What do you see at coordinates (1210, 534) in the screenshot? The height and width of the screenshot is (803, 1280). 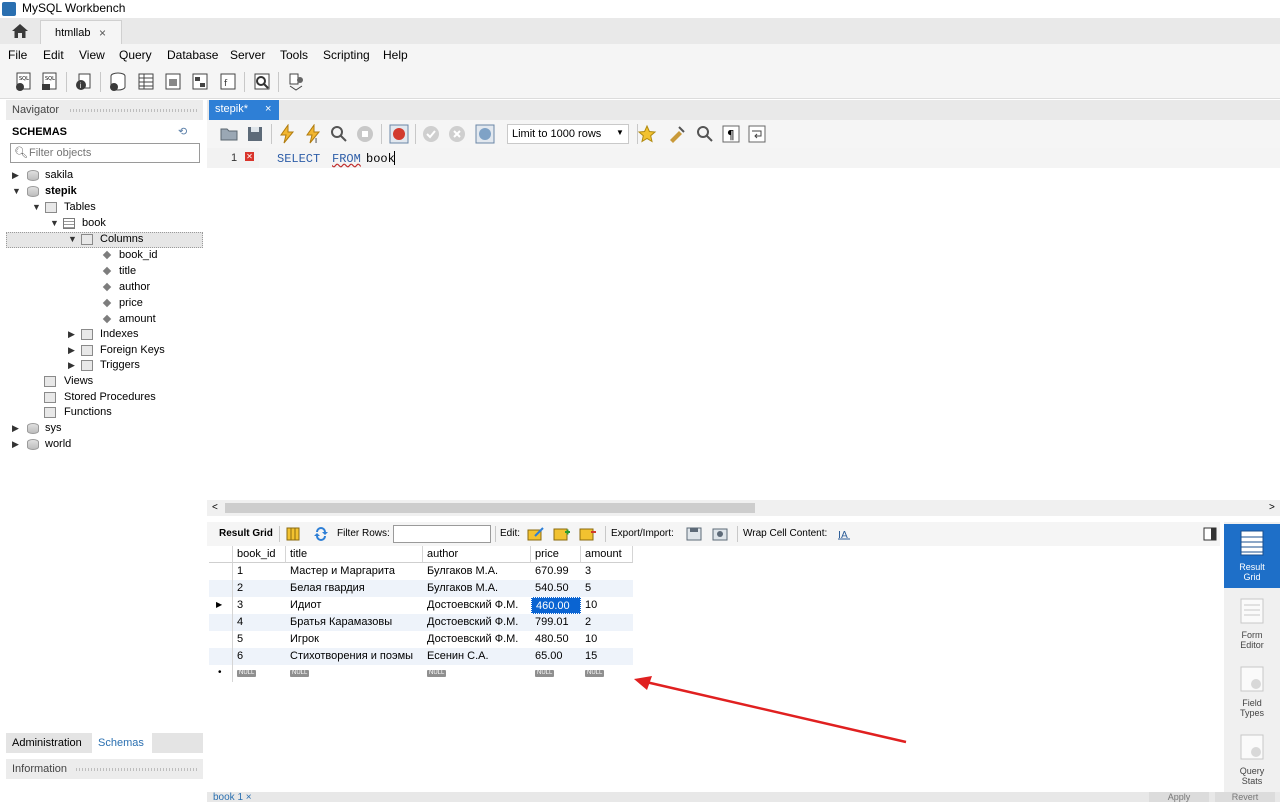 I see `toggle-panel-icon` at bounding box center [1210, 534].